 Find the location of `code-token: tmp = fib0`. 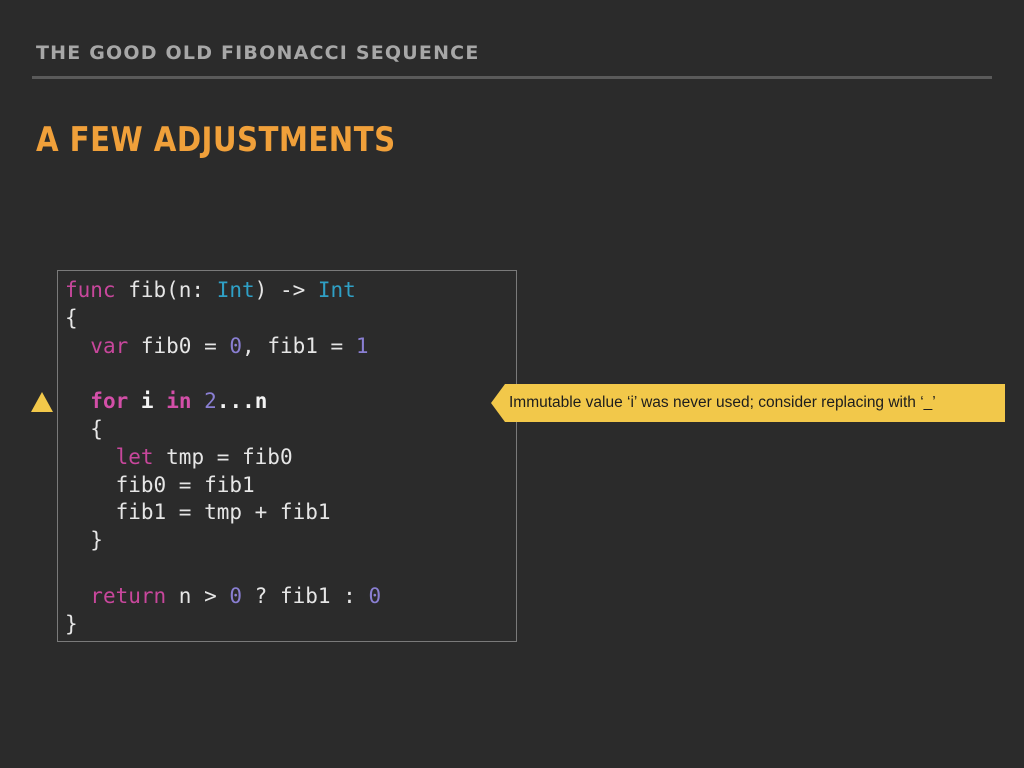

code-token: tmp = fib0 is located at coordinates (223, 456).